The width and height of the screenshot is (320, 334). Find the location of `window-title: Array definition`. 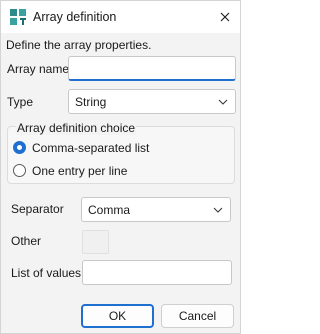

window-title: Array definition is located at coordinates (75, 17).